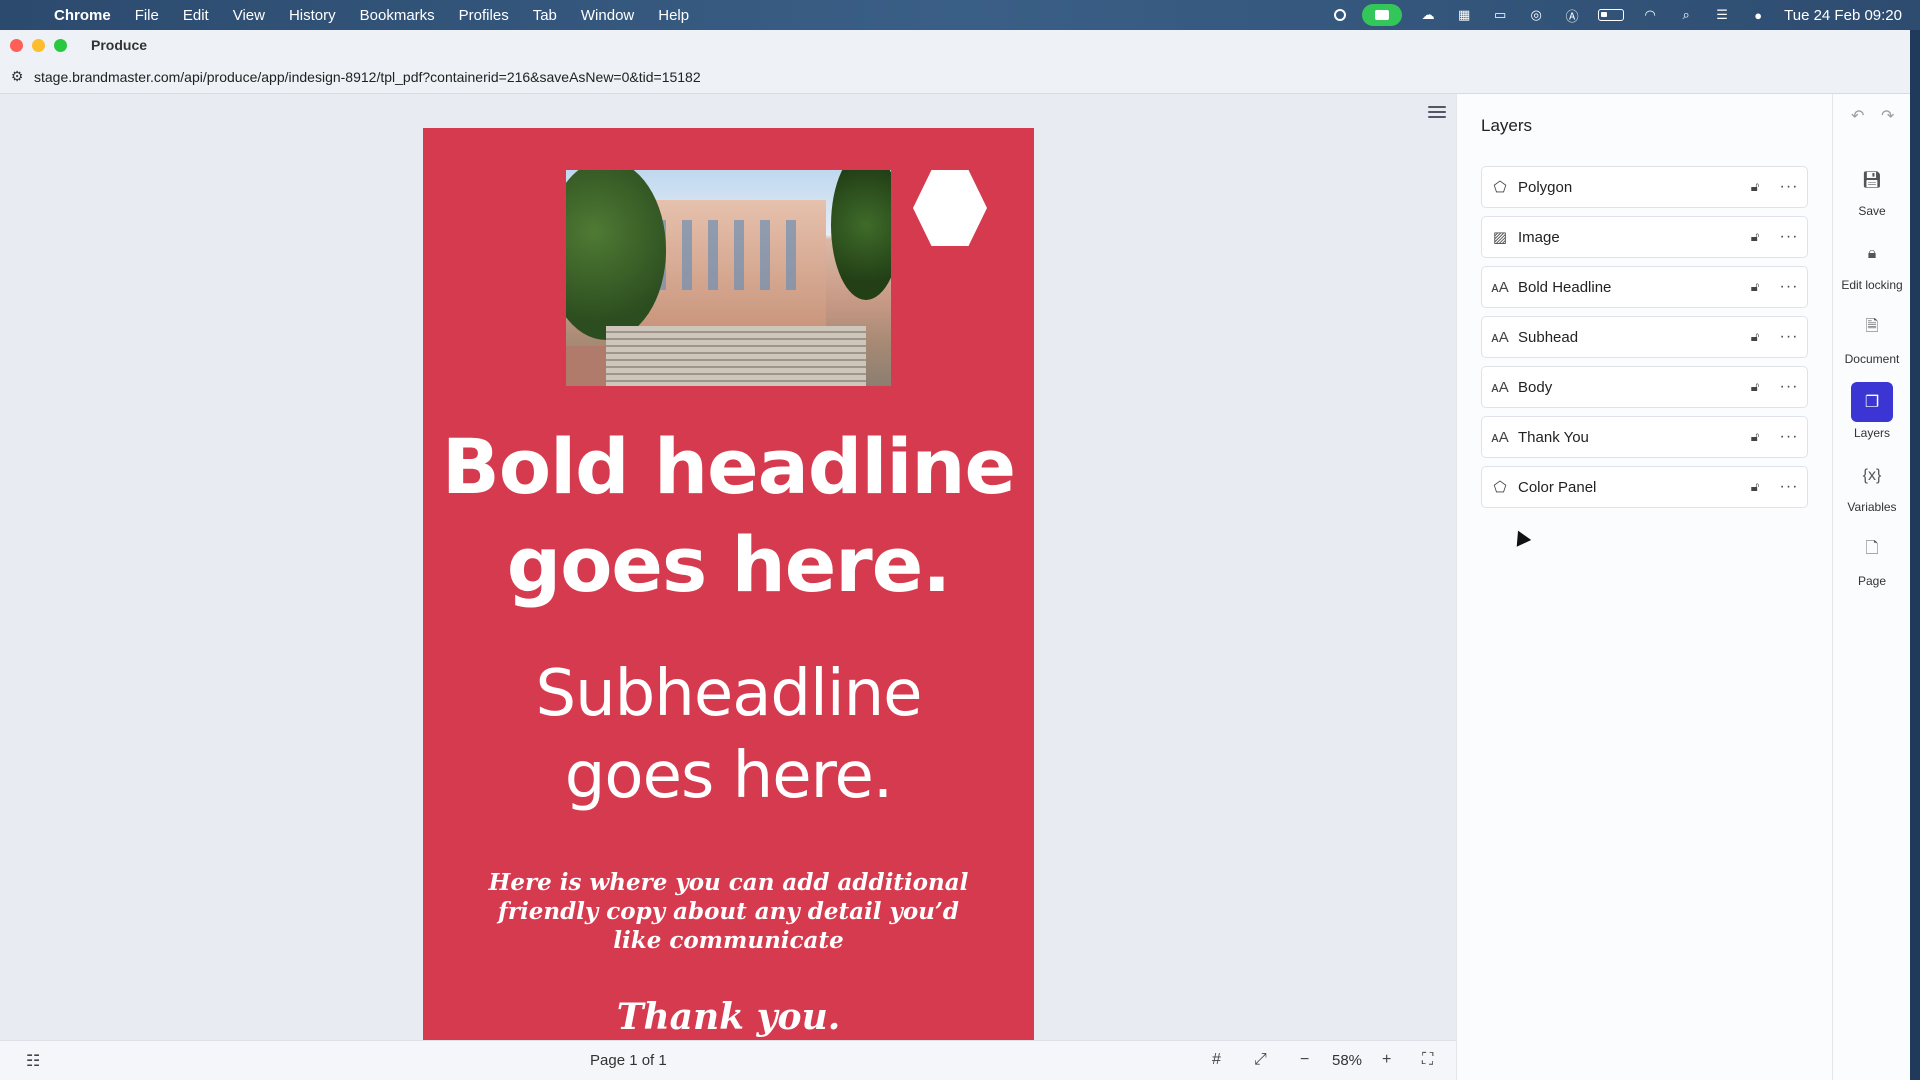 This screenshot has width=1920, height=1080. Describe the element at coordinates (1304, 1060) in the screenshot. I see `zoom-out-button: −` at that location.